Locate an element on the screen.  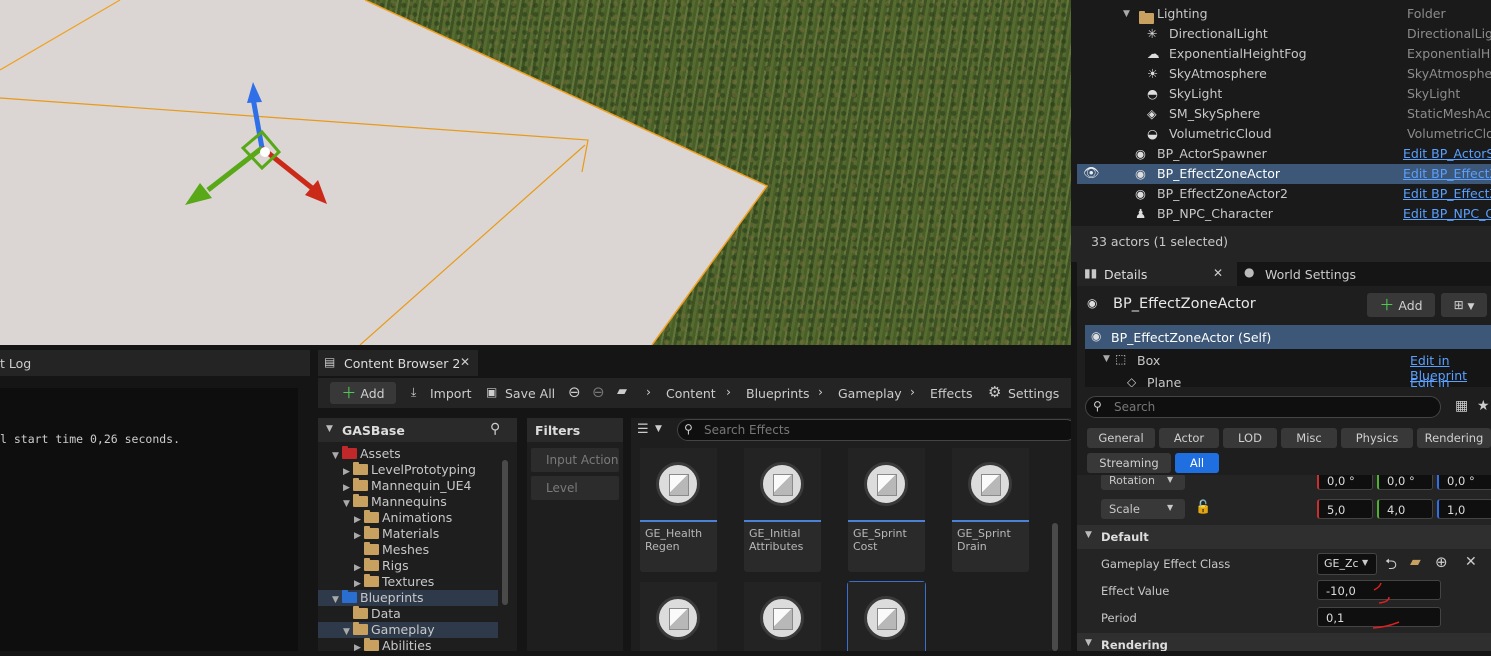
tree-scrollbar is located at coordinates (505, 532).